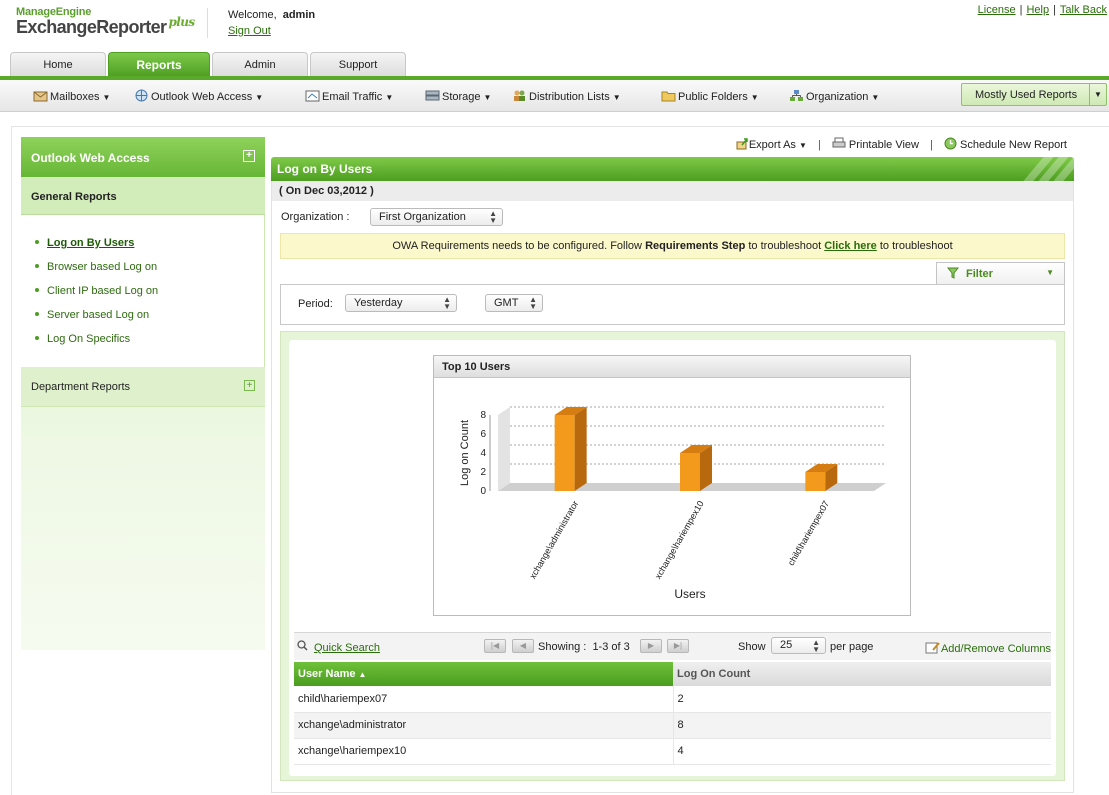 The image size is (1109, 795). What do you see at coordinates (519, 95) in the screenshot?
I see `users-icon` at bounding box center [519, 95].